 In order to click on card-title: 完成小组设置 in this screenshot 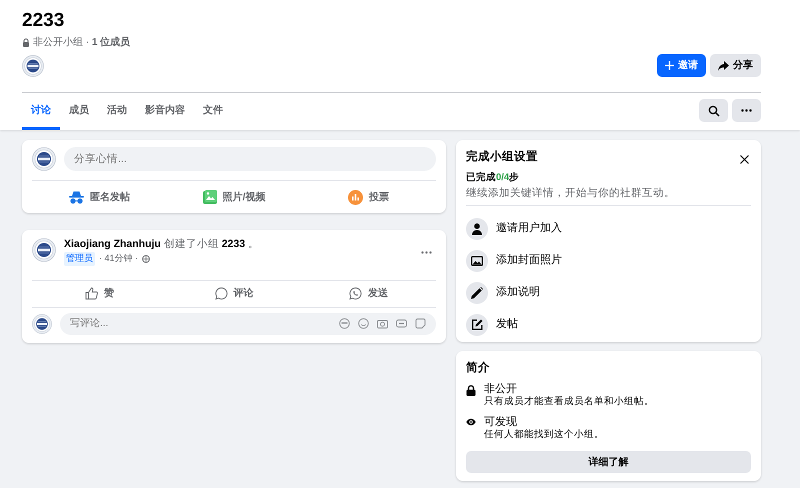, I will do `click(502, 157)`.